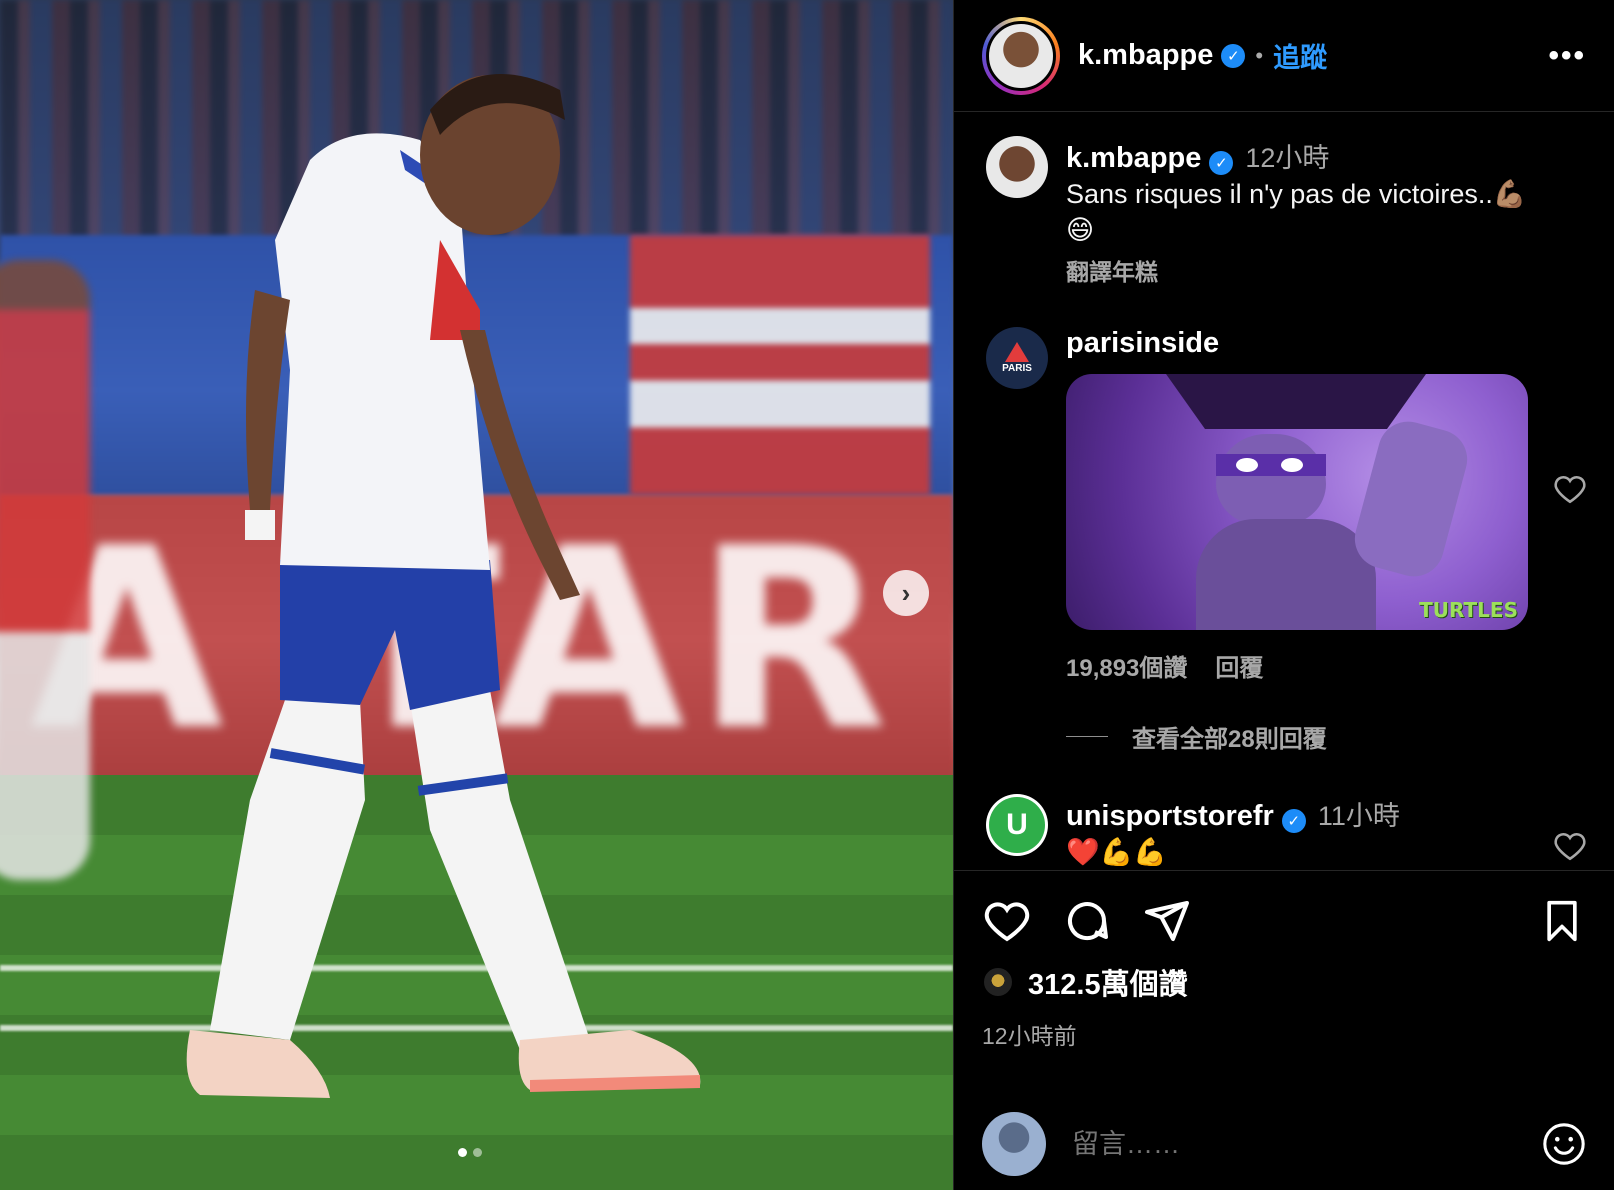 This screenshot has height=1190, width=1614. I want to click on post-header: k.mbappe ✓ • 追蹤 •••, so click(1284, 56).